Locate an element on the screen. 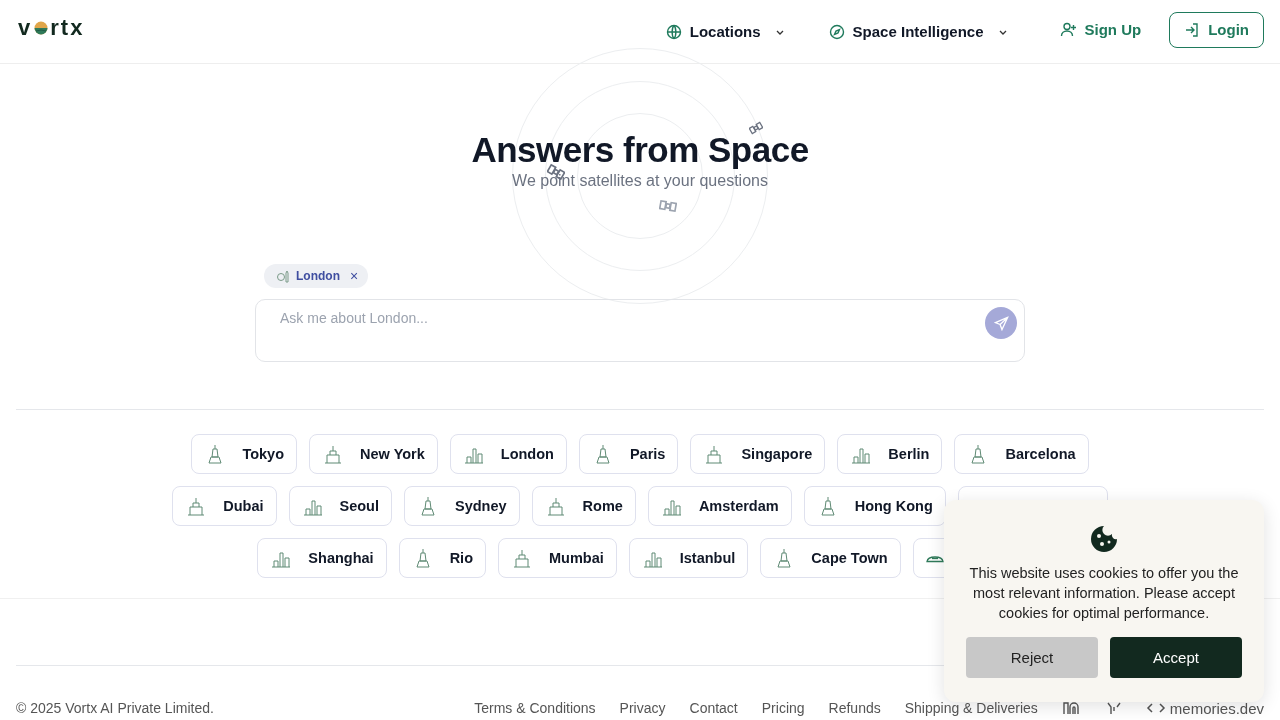  hero-subtitle: We point satellites at your questions is located at coordinates (640, 181).